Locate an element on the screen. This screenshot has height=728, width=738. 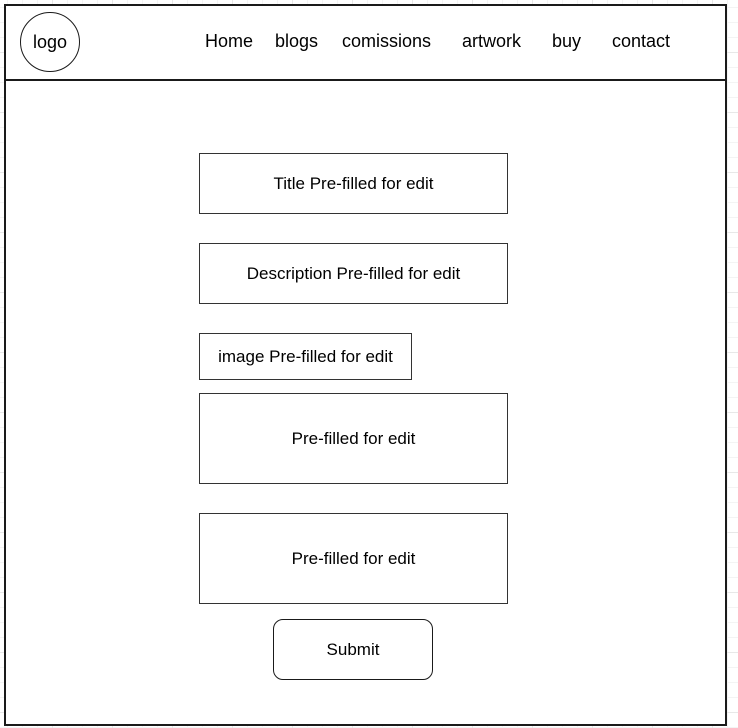
nav-comissions: comissions is located at coordinates (386, 41).